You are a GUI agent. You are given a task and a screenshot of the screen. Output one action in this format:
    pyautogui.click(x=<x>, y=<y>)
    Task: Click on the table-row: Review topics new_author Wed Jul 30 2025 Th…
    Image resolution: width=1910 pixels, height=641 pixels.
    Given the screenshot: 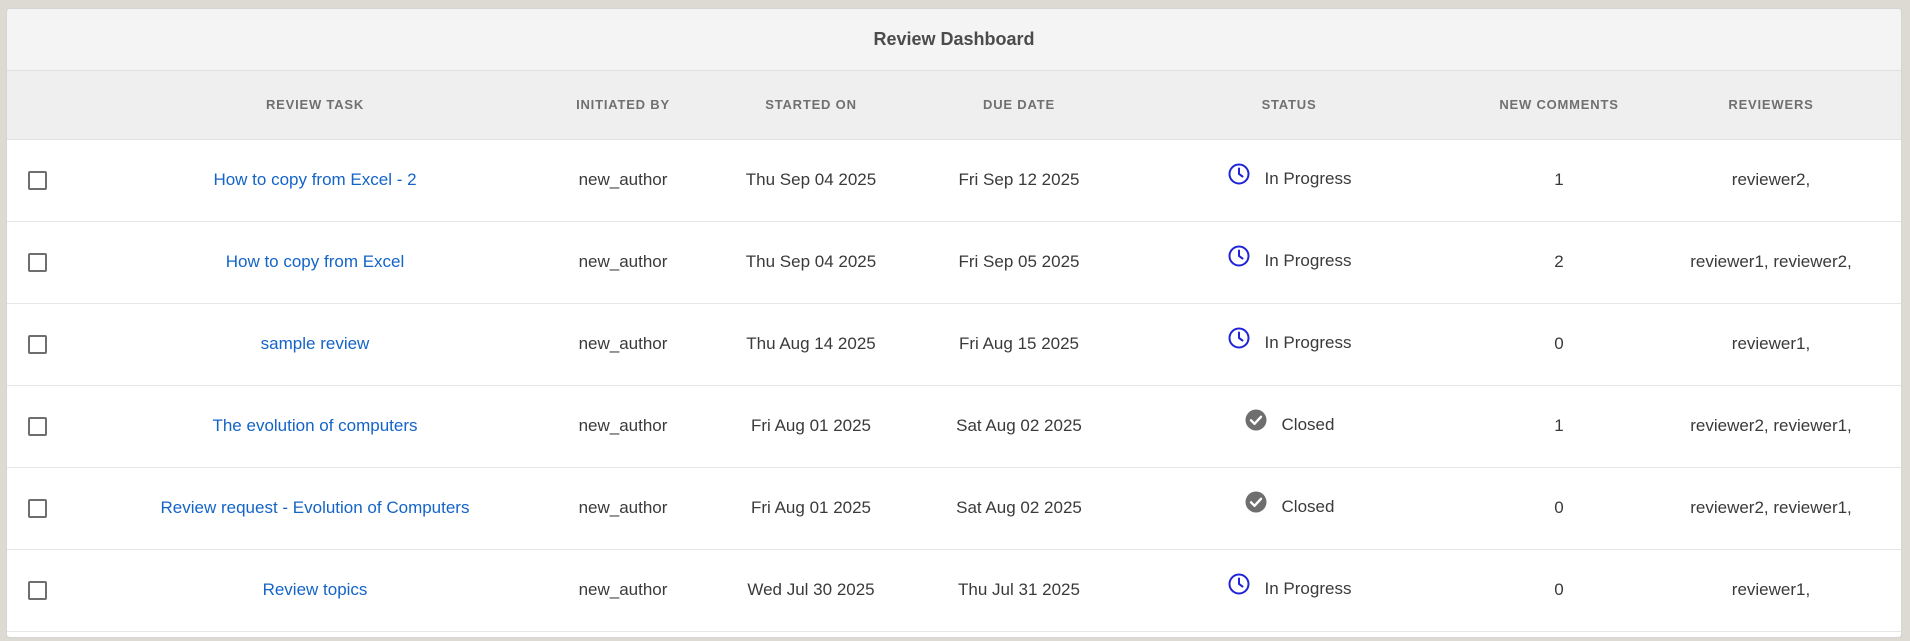 What is the action you would take?
    pyautogui.click(x=954, y=590)
    